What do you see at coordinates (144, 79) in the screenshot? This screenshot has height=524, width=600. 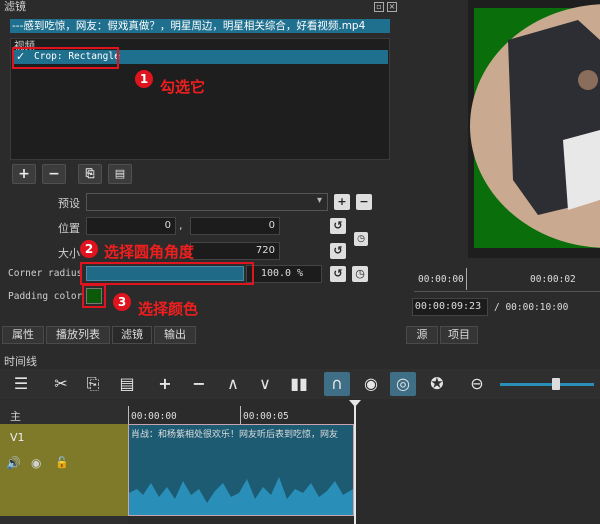 I see `annotation-badge-1: 1` at bounding box center [144, 79].